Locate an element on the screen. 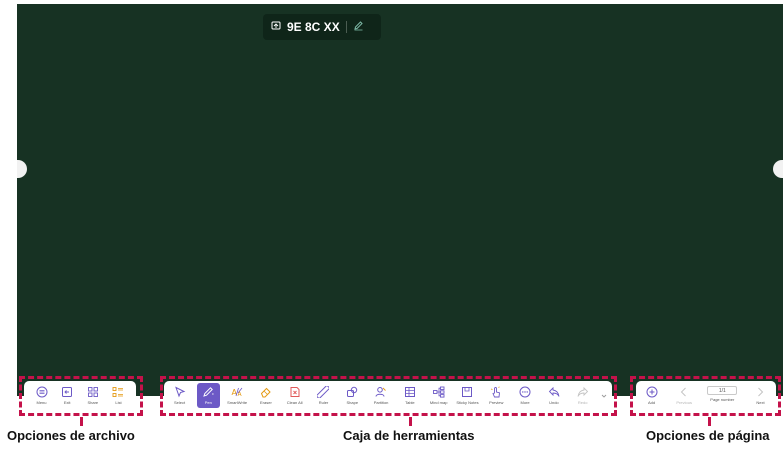 This screenshot has height=460, width=783. header-divider is located at coordinates (346, 27).